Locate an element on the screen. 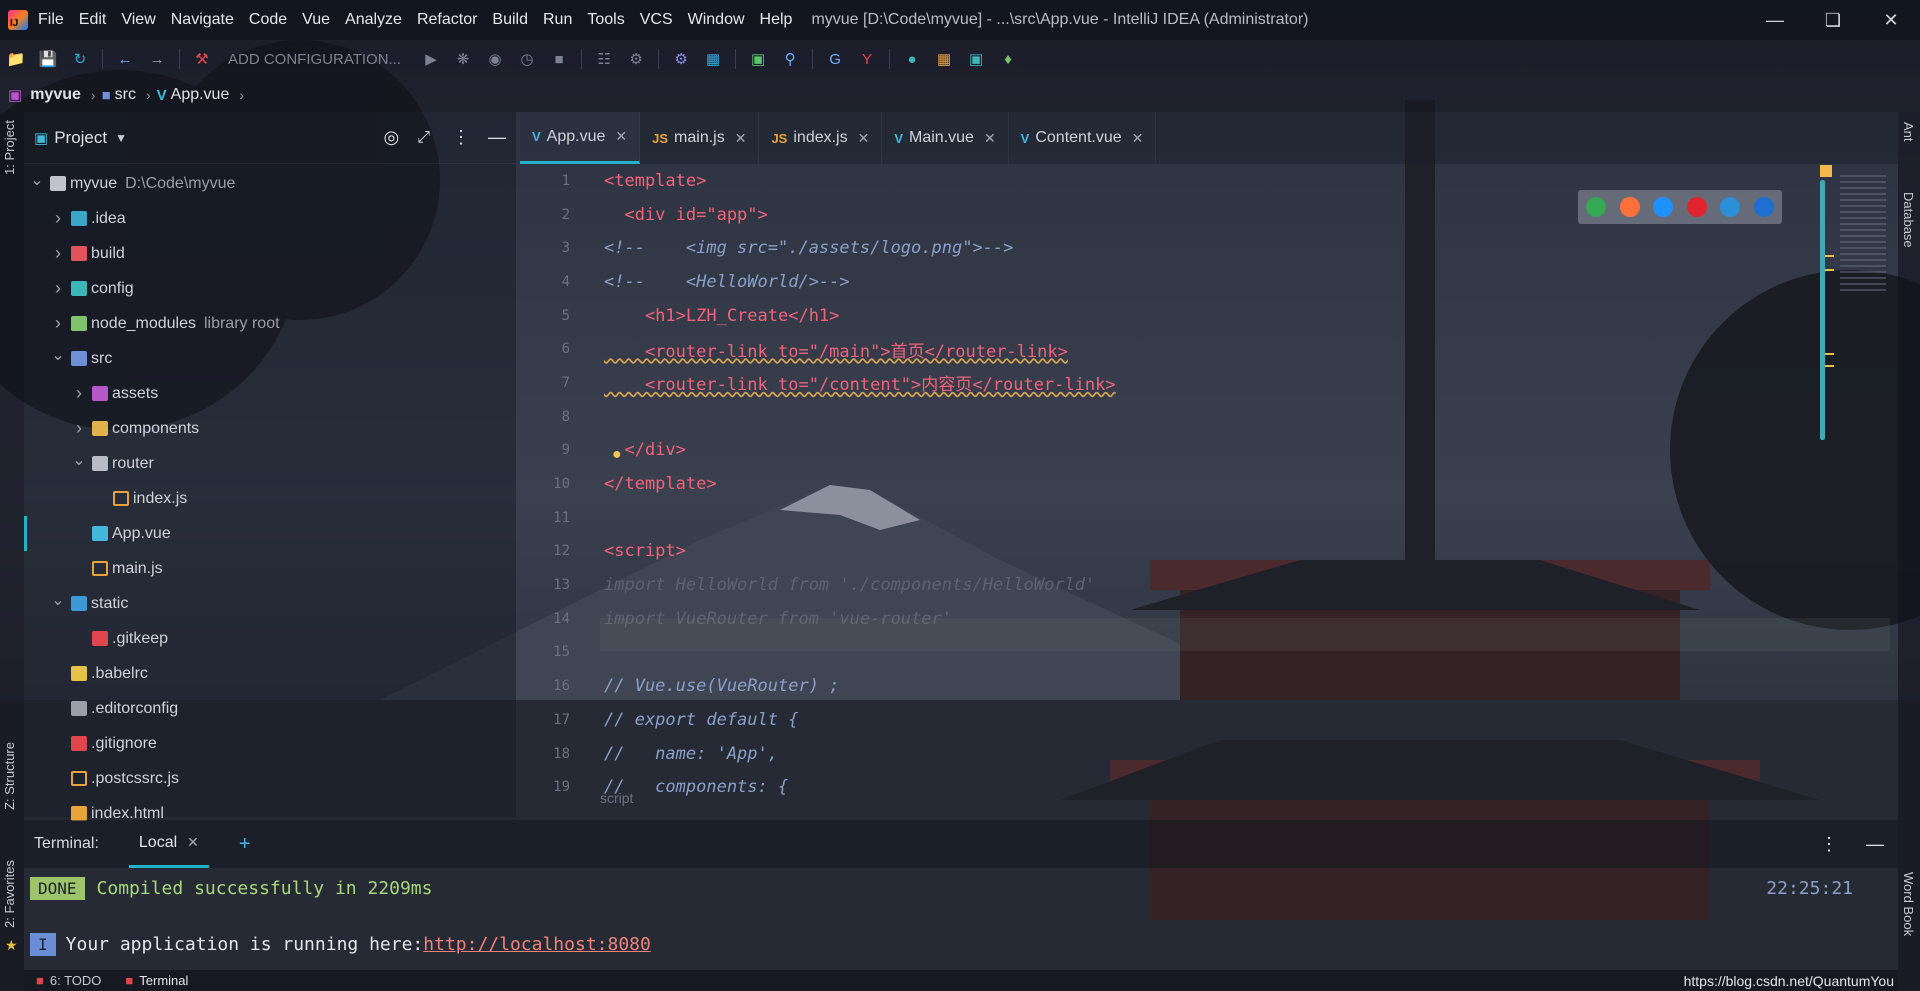  tree-item: App.vue is located at coordinates (270, 533).